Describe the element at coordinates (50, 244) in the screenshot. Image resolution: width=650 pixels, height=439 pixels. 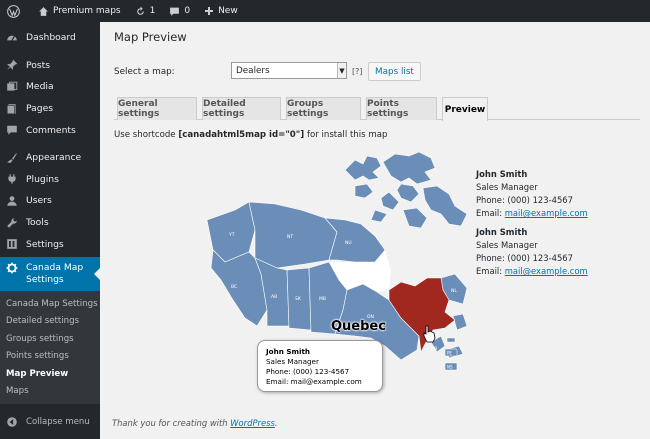
I see `sidebar-item-settings: Settings` at that location.